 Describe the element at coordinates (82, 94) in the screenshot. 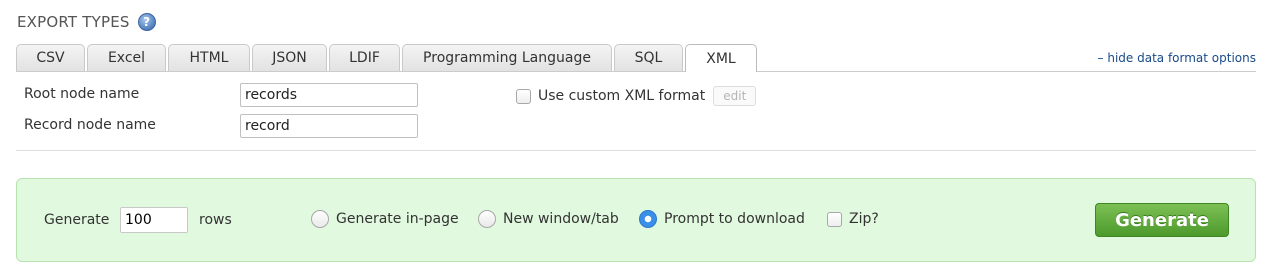

I see `root-node-label: Root node name` at that location.